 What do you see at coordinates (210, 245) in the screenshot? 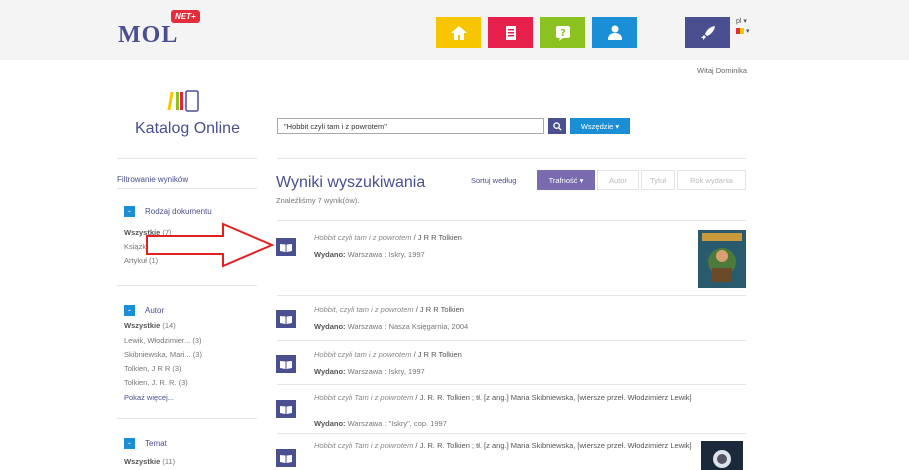
I see `annotation-arrow-icon` at bounding box center [210, 245].